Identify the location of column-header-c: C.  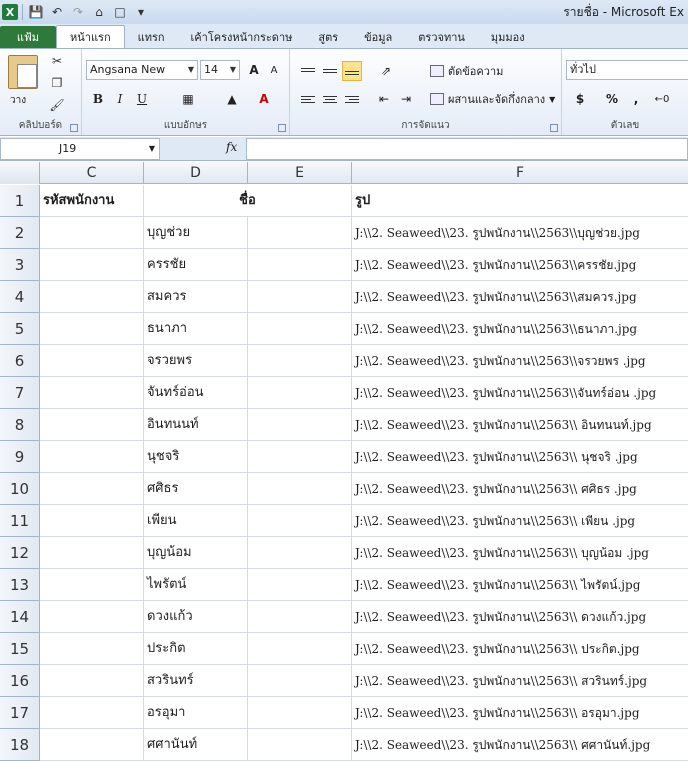
(92, 173).